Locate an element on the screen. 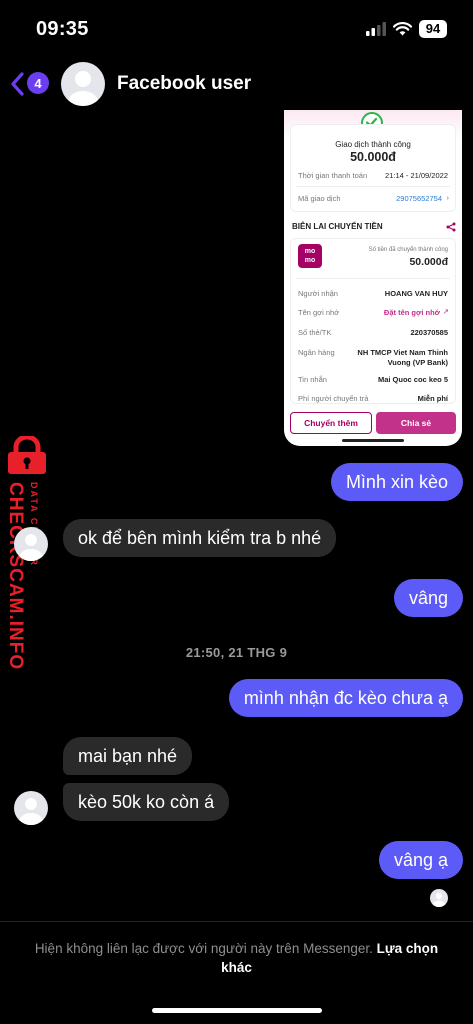 This screenshot has width=473, height=1024. receipt-row-value: Miễn phí is located at coordinates (432, 398).